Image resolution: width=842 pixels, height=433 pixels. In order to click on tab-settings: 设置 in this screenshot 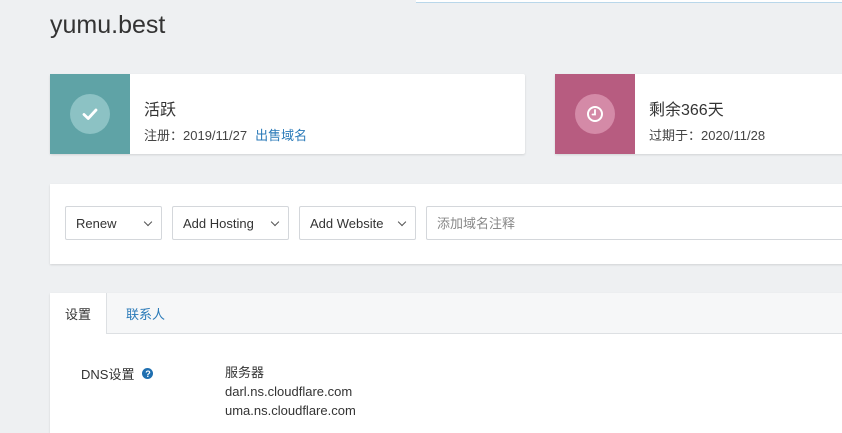, I will do `click(79, 313)`.